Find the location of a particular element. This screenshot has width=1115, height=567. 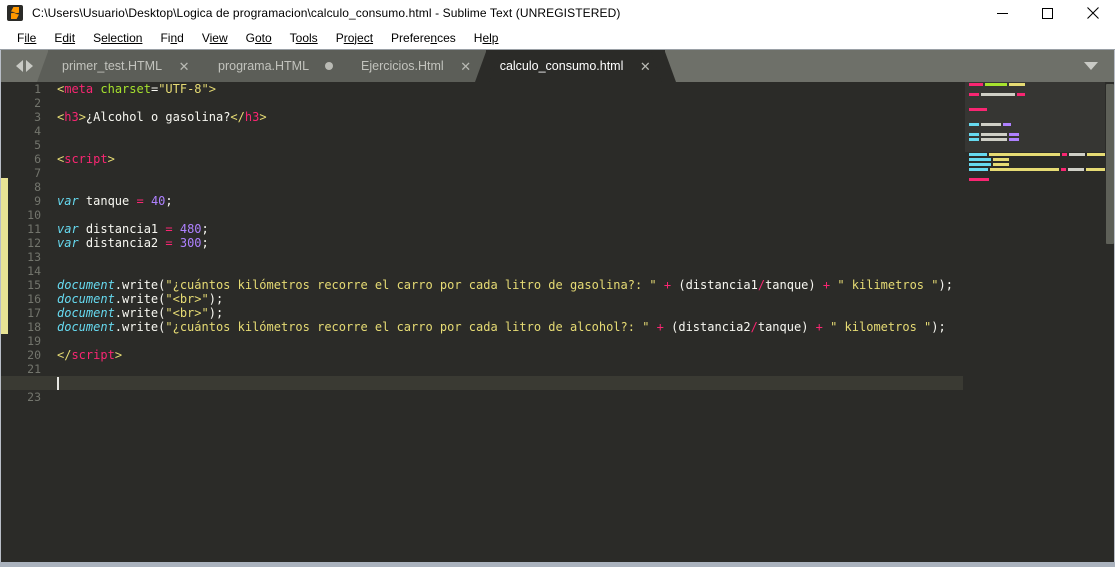

tab-label: Ejercicios.Html is located at coordinates (402, 66).